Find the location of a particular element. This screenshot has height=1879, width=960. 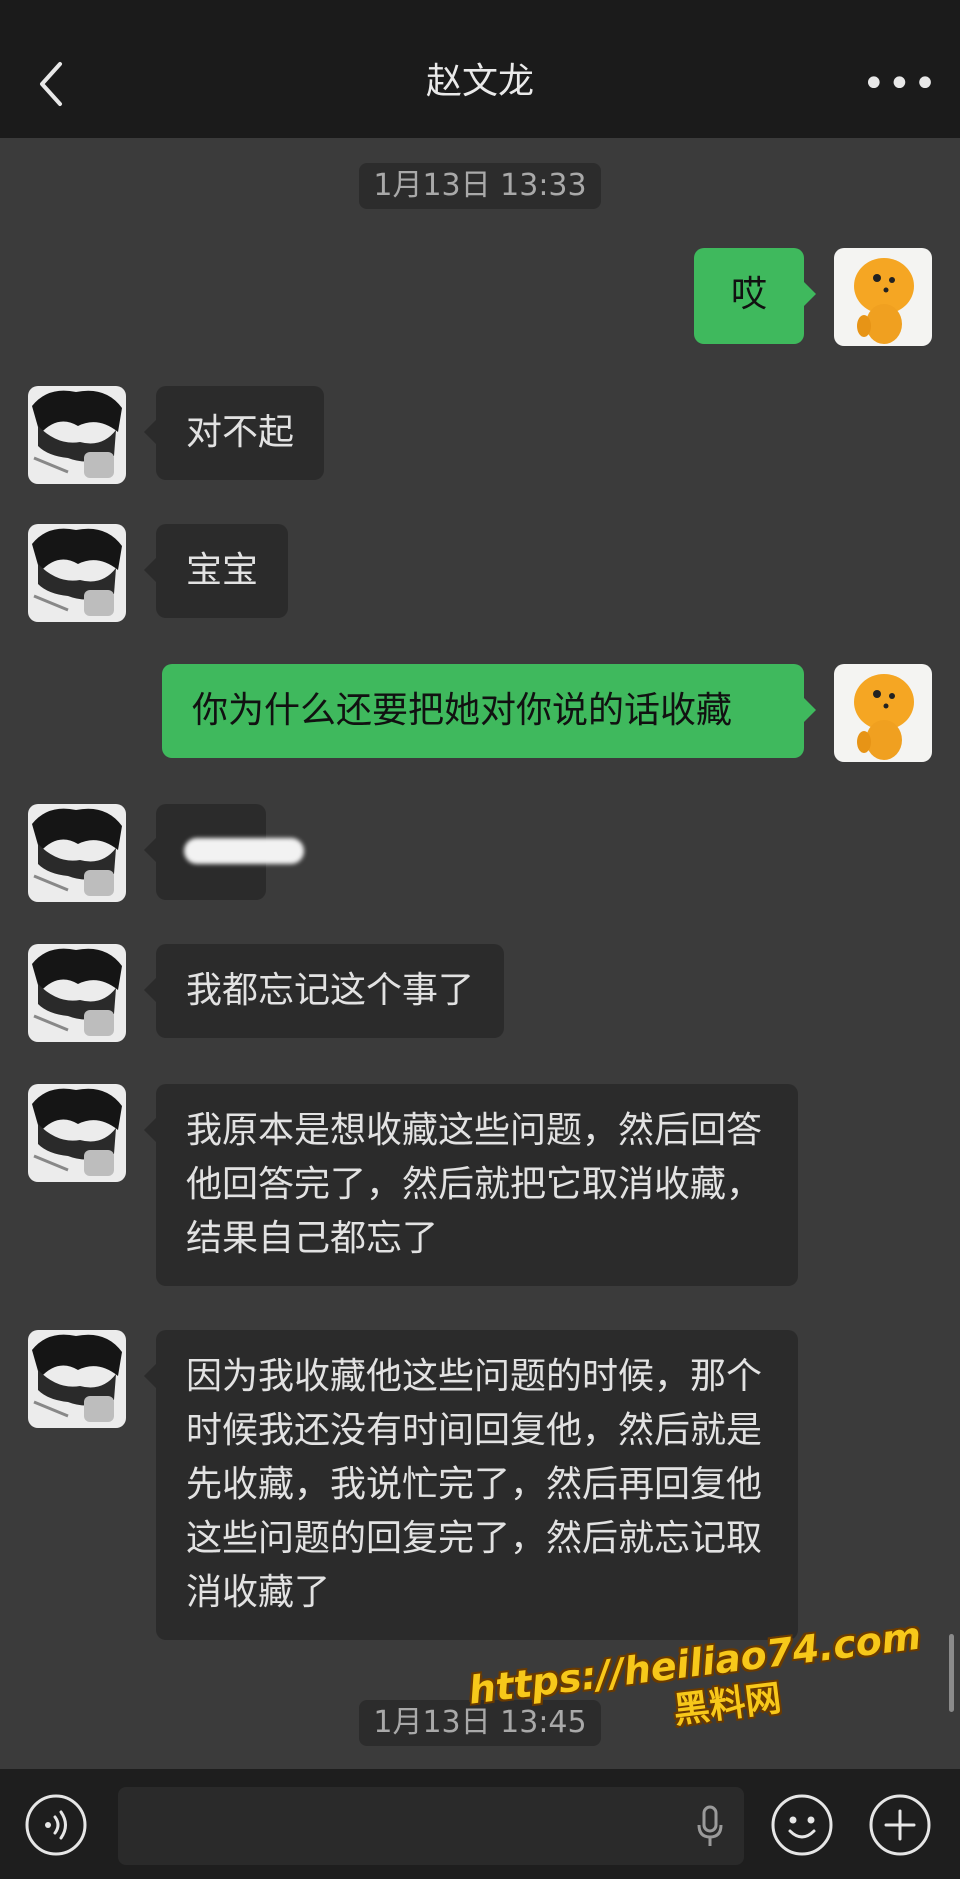

plus-circle-icon is located at coordinates (900, 1825).